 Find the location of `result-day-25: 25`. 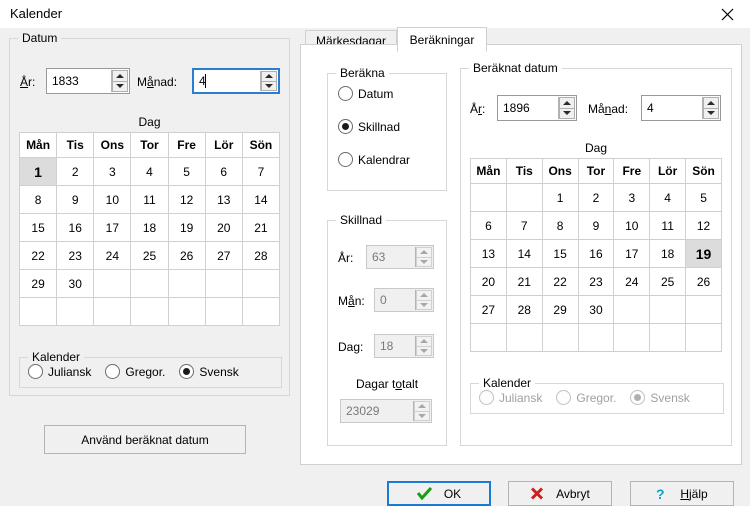

result-day-25: 25 is located at coordinates (668, 281).